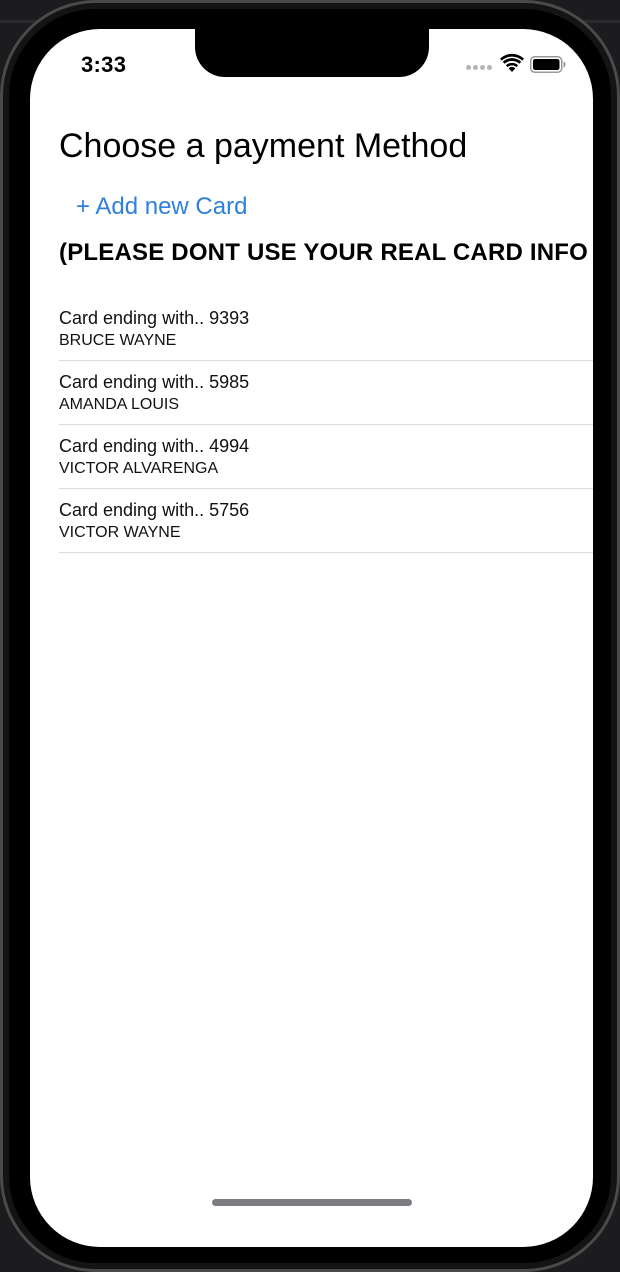 This screenshot has height=1272, width=620. What do you see at coordinates (161, 207) in the screenshot?
I see `add-new-card-button: + Add new Card` at bounding box center [161, 207].